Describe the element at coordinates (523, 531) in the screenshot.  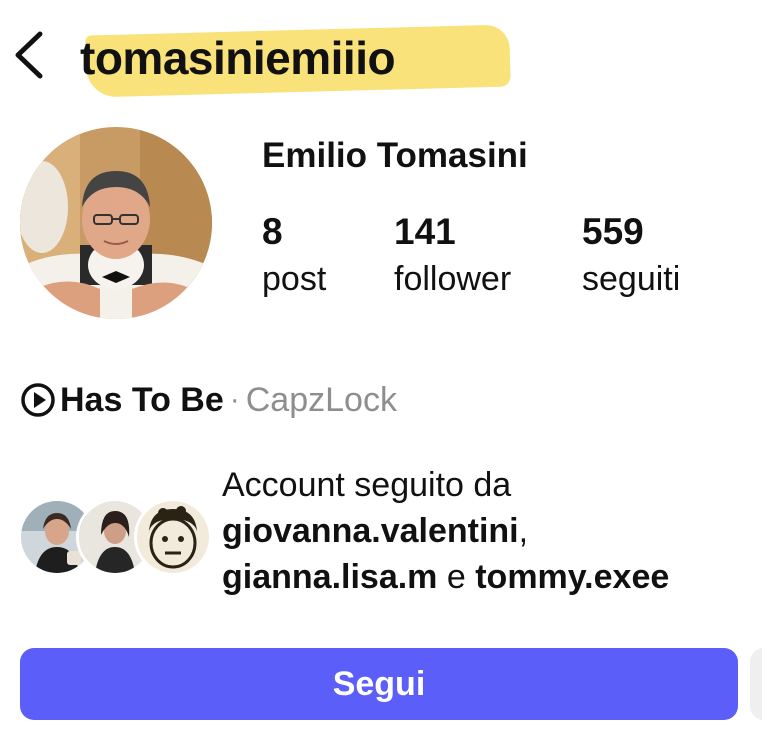
I see `mutual-comma: ,` at that location.